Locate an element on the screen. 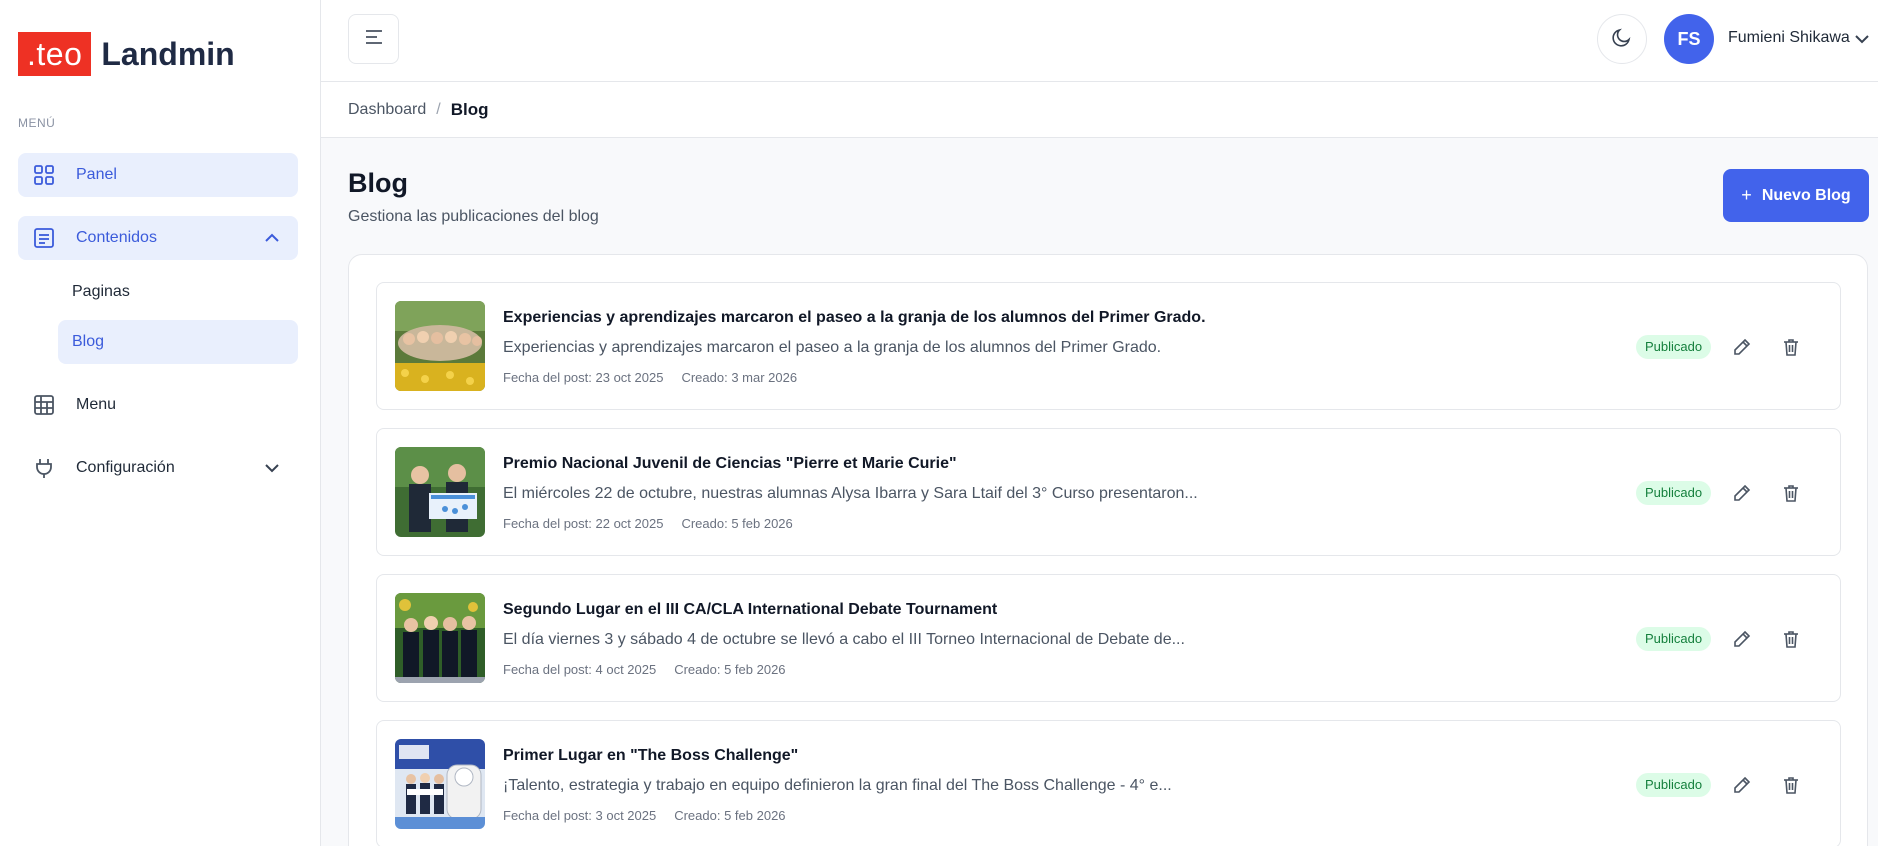  breadcrumb: Dashboard / Blog is located at coordinates (418, 110).